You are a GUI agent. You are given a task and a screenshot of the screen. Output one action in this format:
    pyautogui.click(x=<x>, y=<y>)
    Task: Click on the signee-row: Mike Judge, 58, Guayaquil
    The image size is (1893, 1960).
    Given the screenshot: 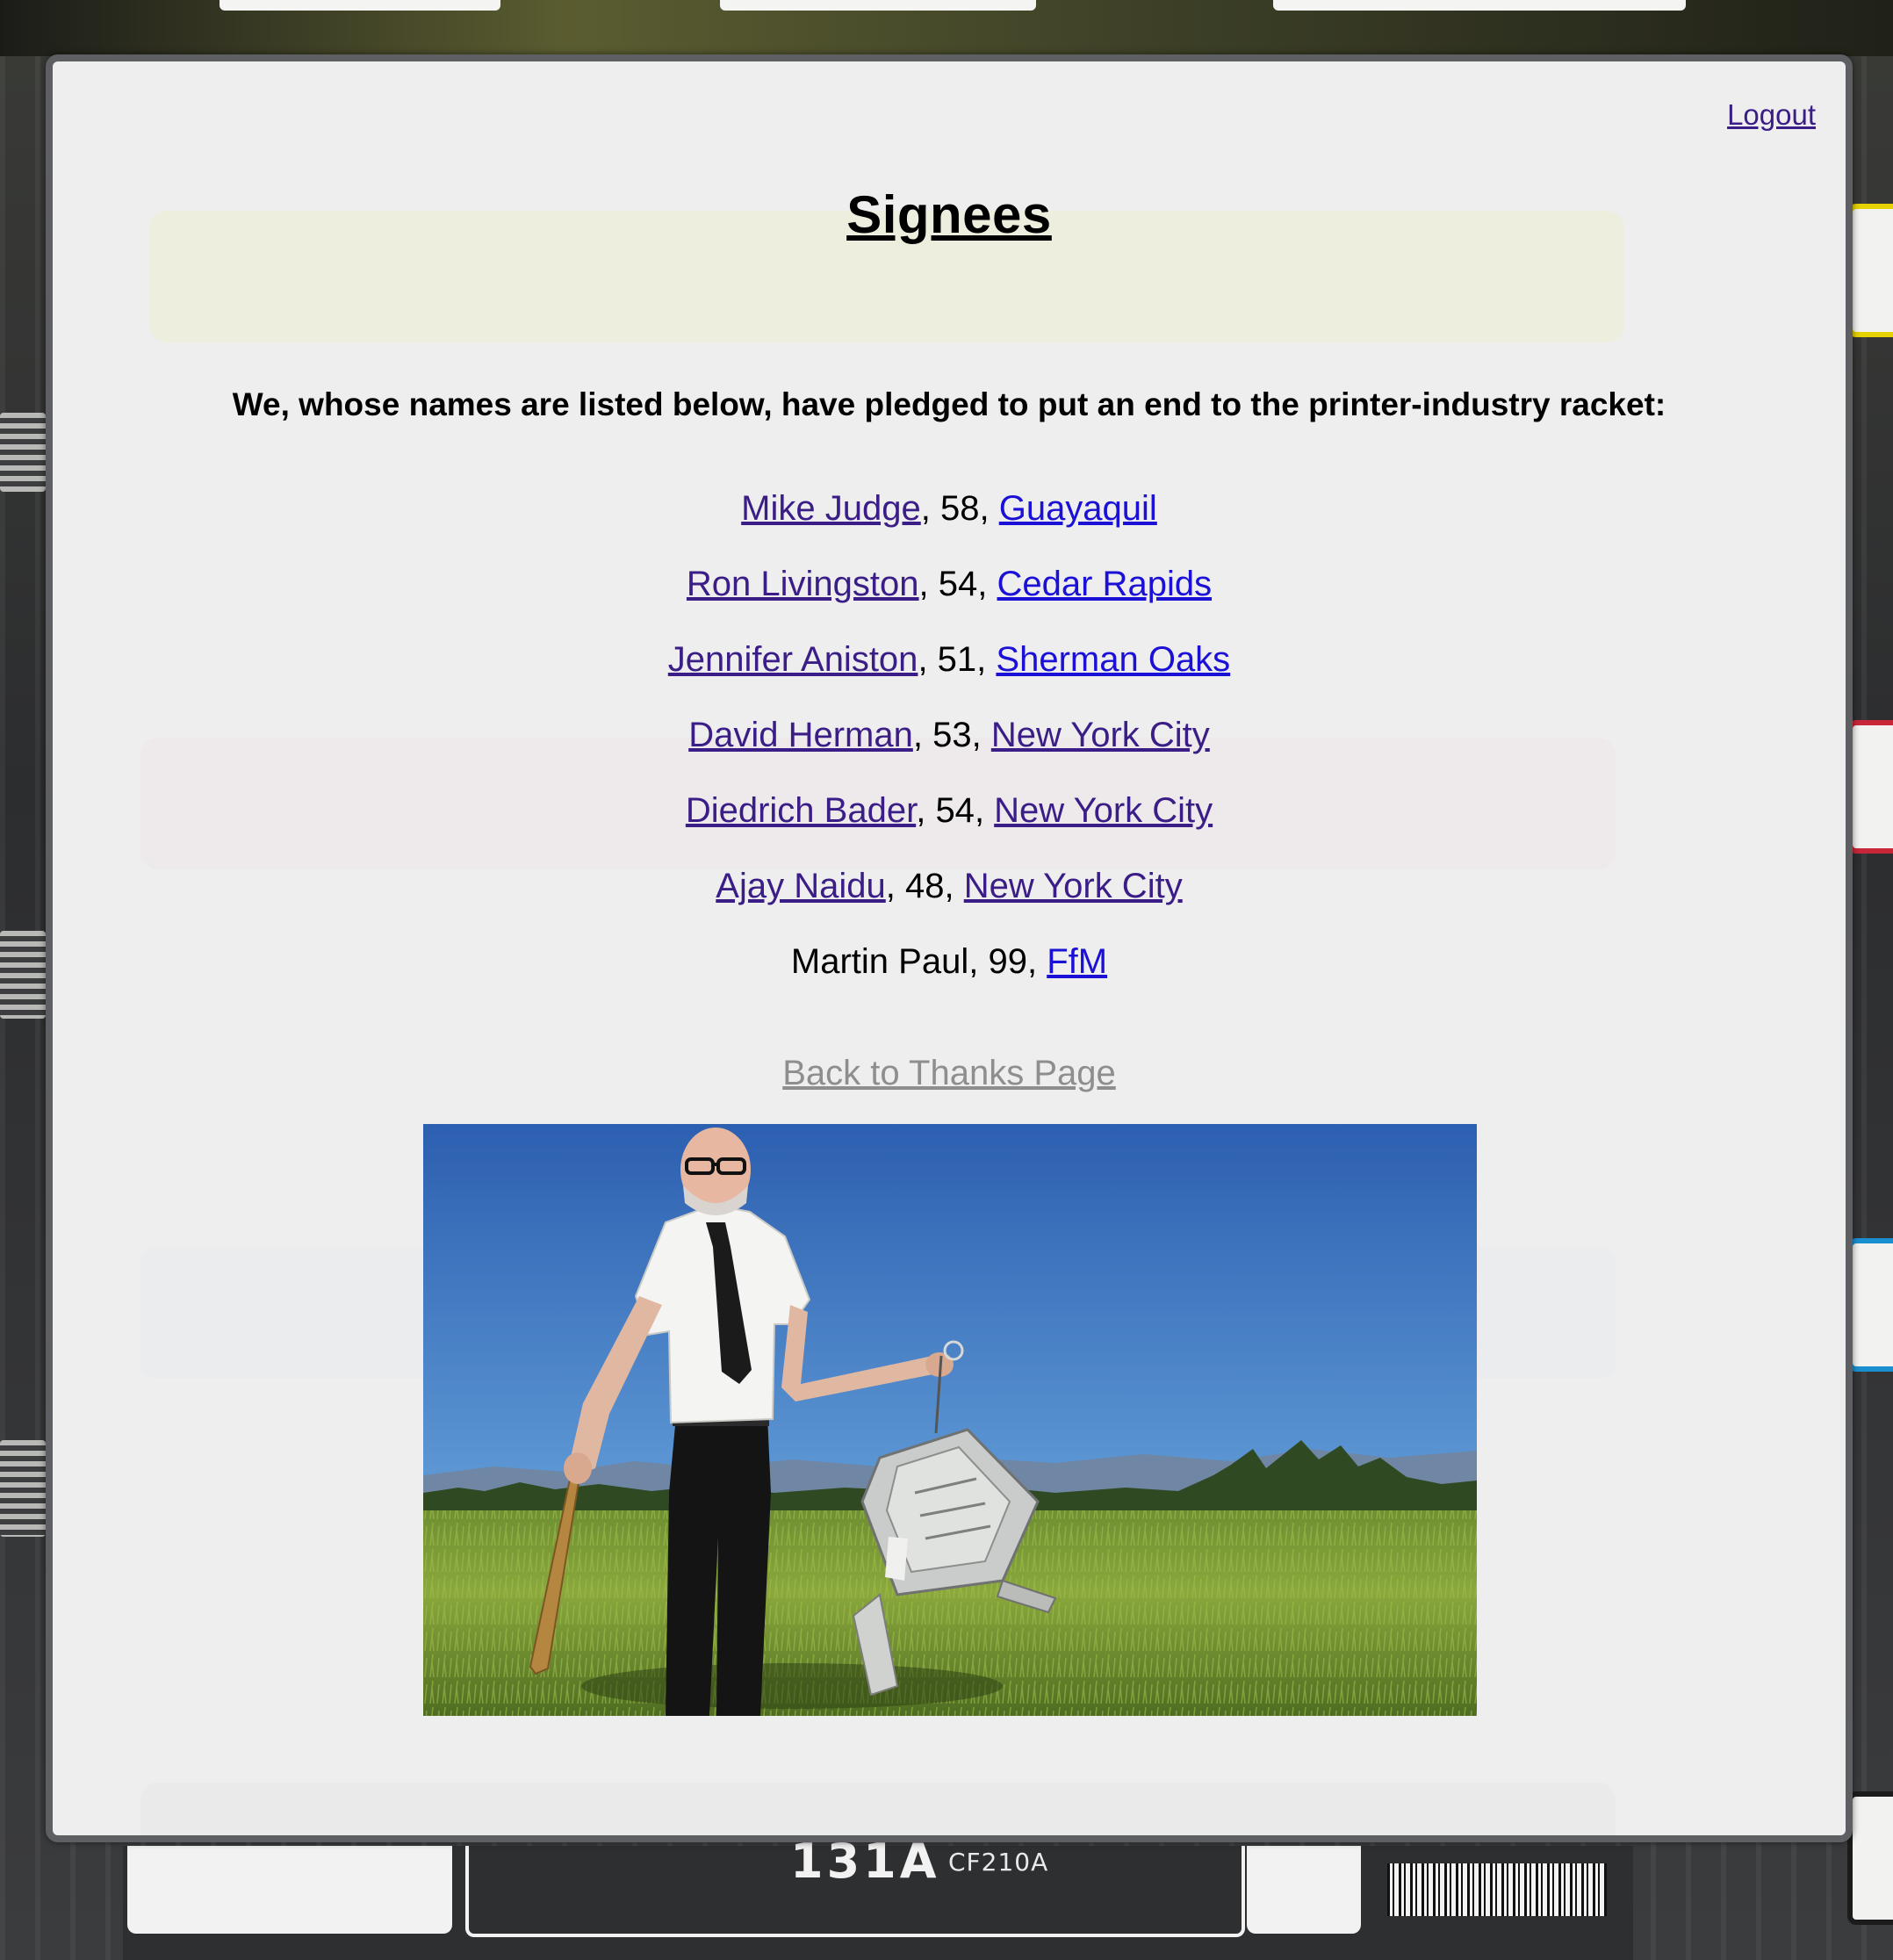 What is the action you would take?
    pyautogui.click(x=949, y=509)
    